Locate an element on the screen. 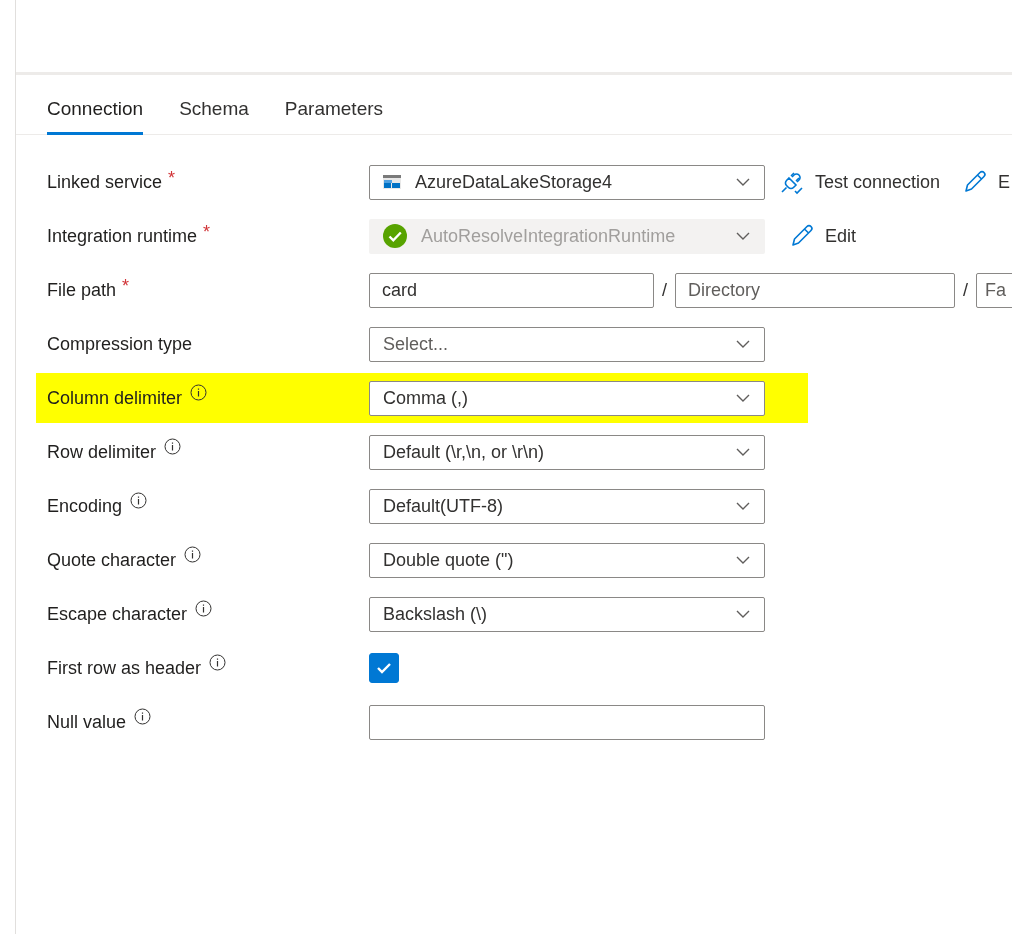 The height and width of the screenshot is (934, 1012). checkmark-icon is located at coordinates (384, 668).